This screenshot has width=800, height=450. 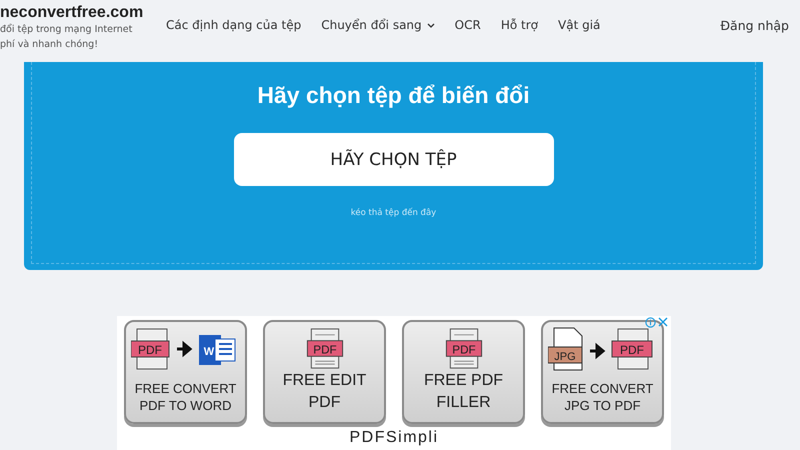 What do you see at coordinates (185, 372) in the screenshot?
I see `ad-tile-button: PDF W FREE CONVERT PDF TO WORD` at bounding box center [185, 372].